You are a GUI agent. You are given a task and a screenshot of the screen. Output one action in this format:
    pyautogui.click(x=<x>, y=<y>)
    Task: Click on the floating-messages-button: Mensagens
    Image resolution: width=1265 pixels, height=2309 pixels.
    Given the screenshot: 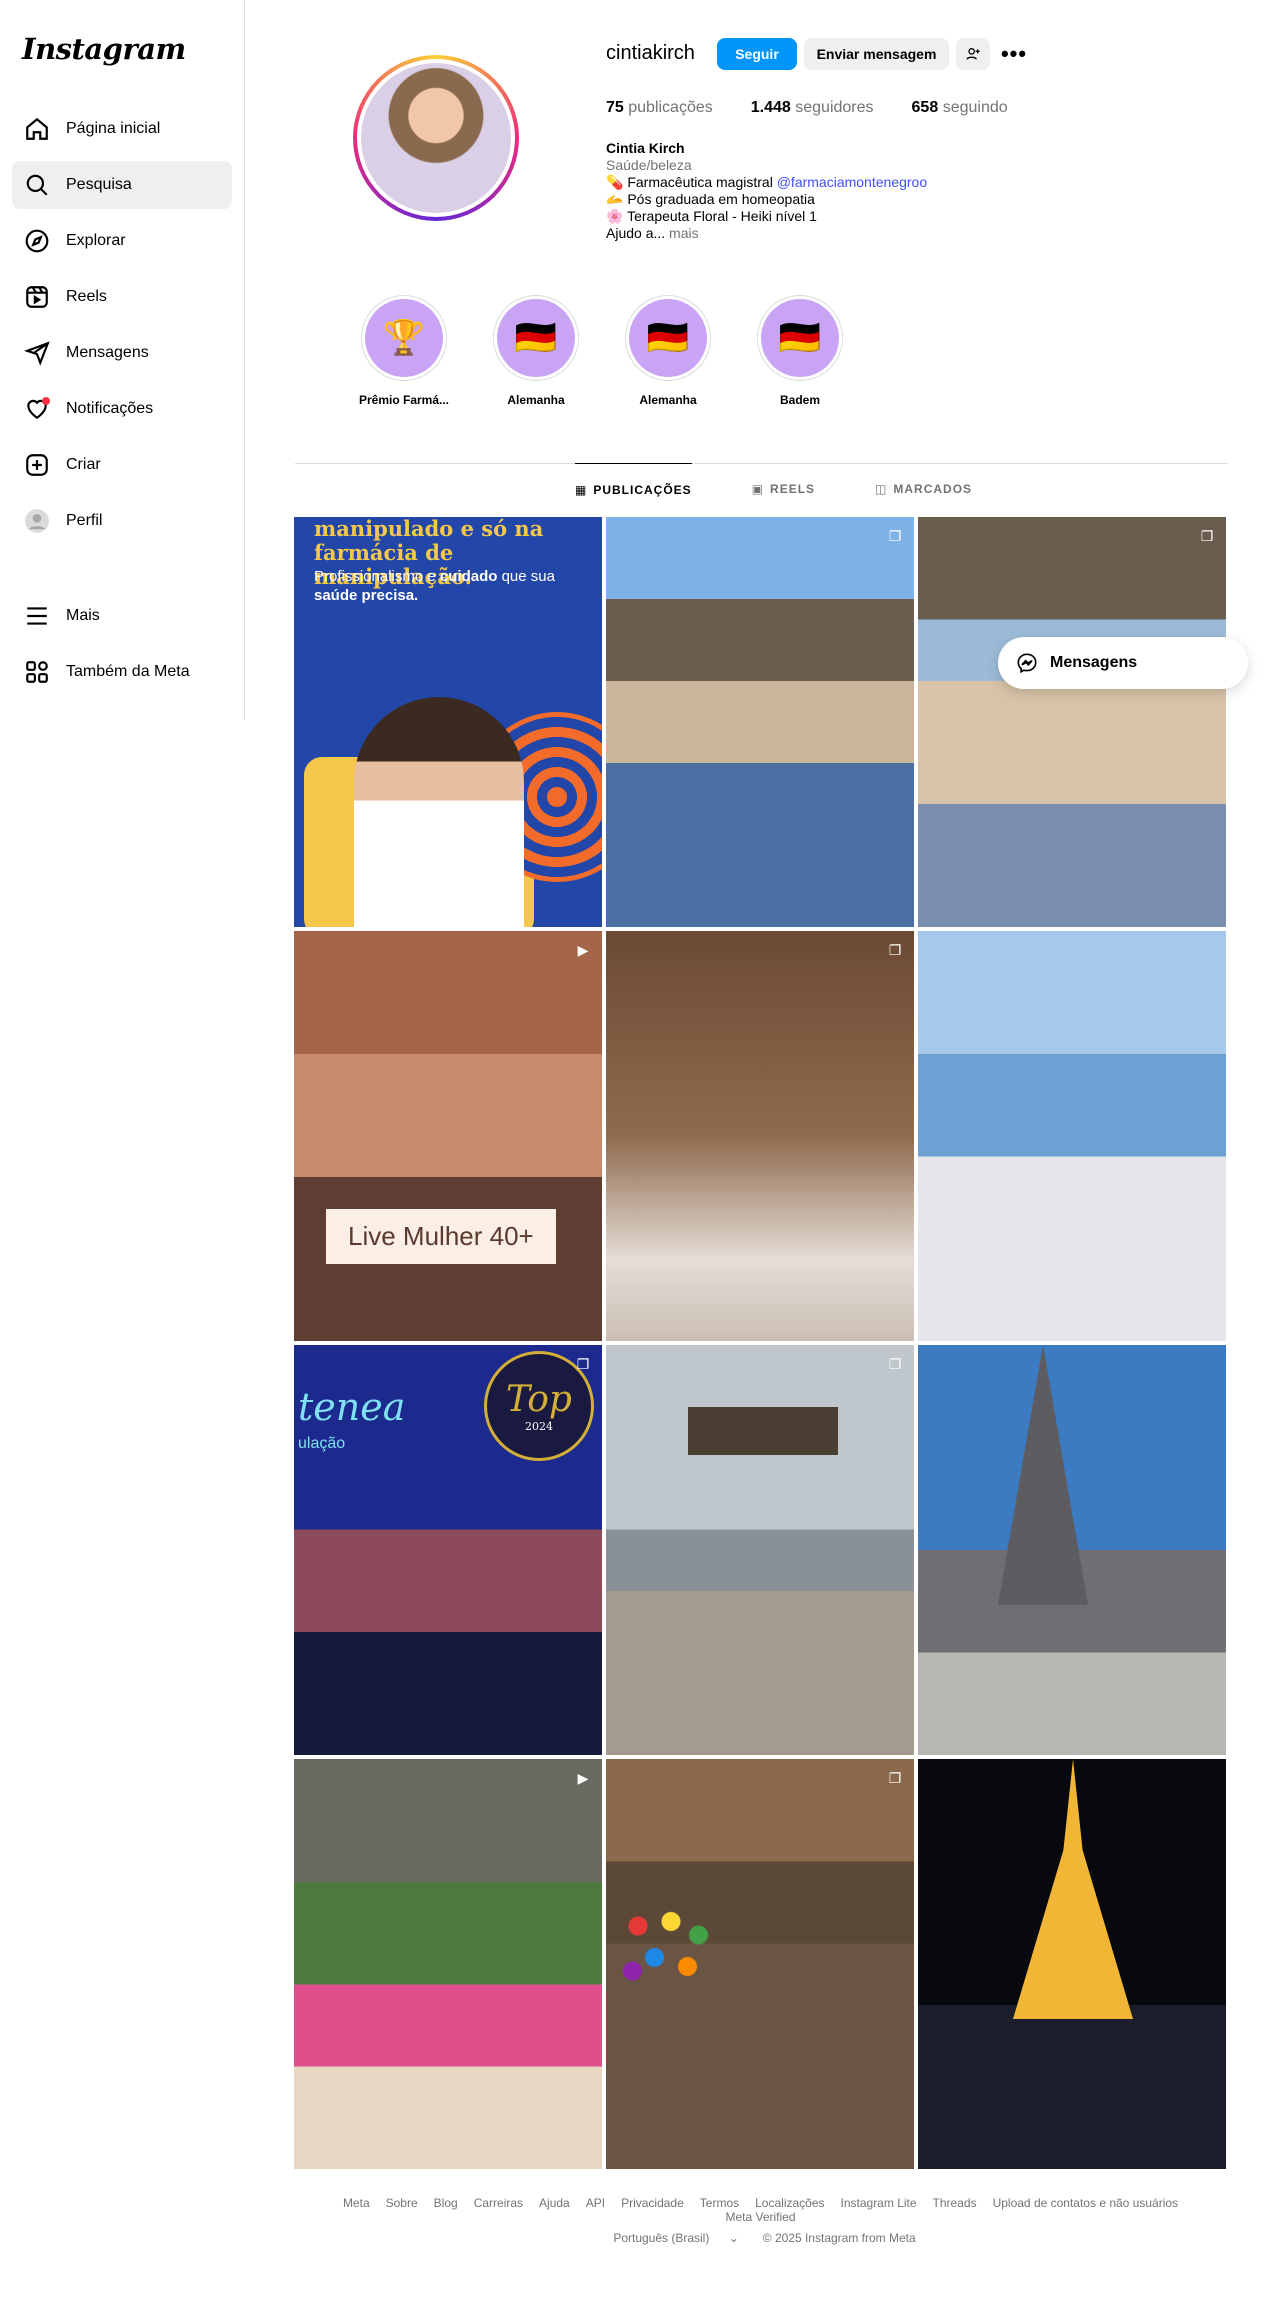 What is the action you would take?
    pyautogui.click(x=1123, y=663)
    